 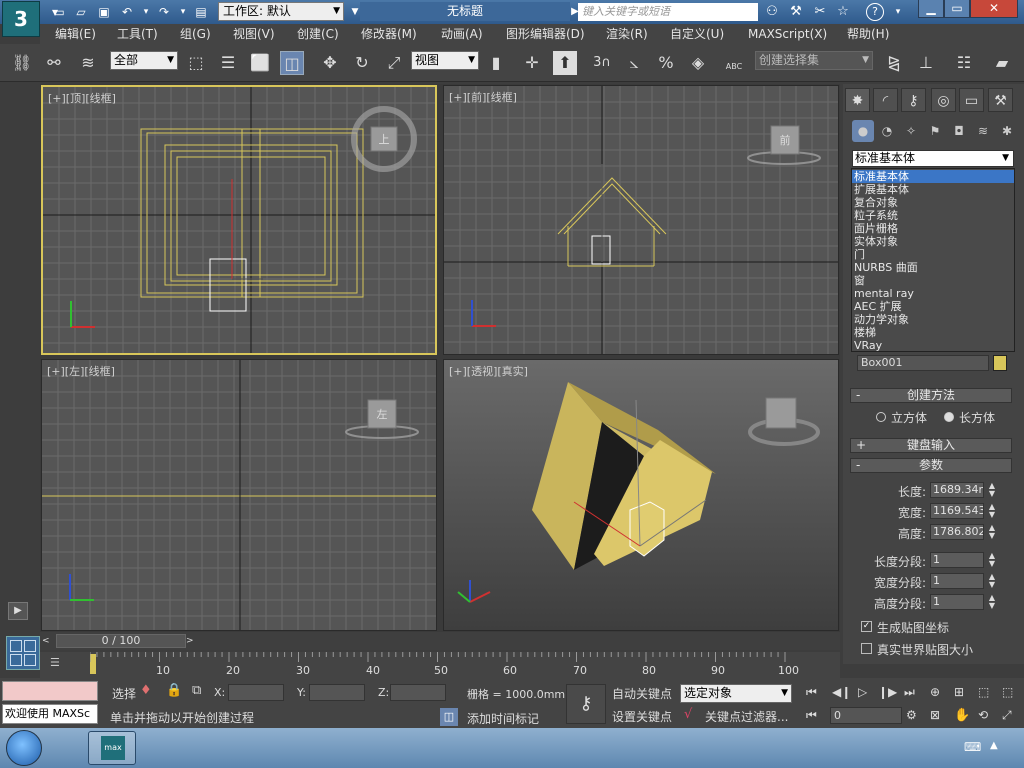 I want to click on orbit-icon: ⟲, so click(x=983, y=715).